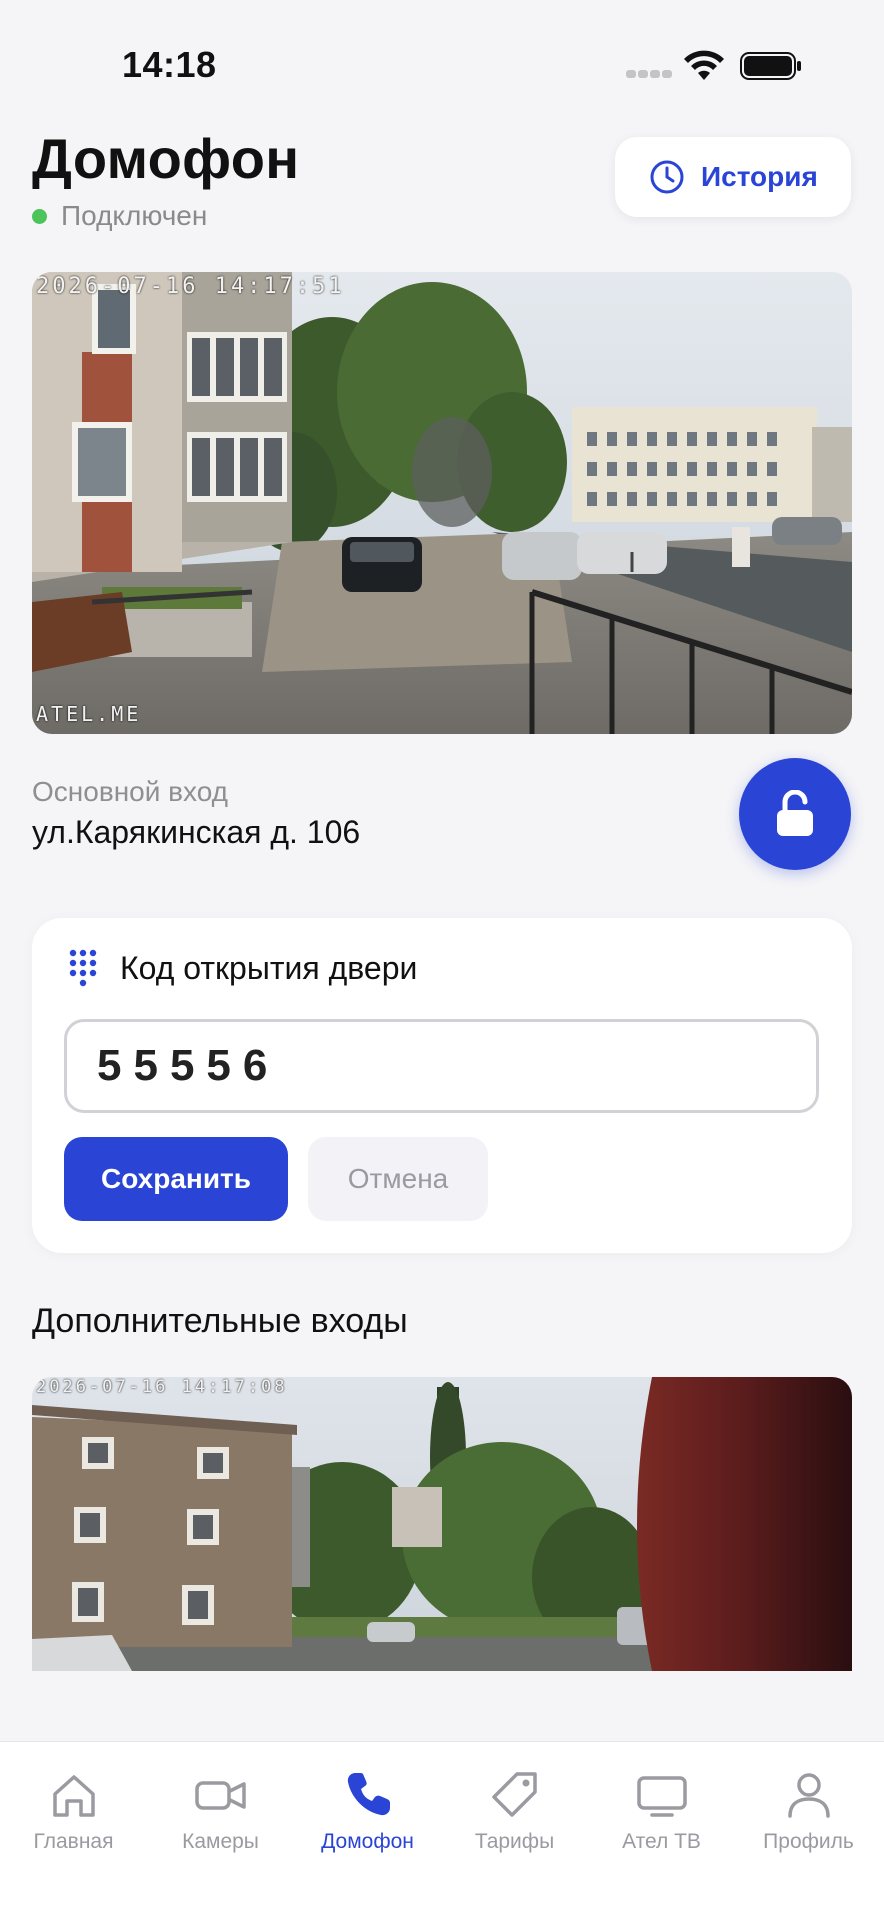 This screenshot has width=884, height=1920. I want to click on tag-icon, so click(514, 1794).